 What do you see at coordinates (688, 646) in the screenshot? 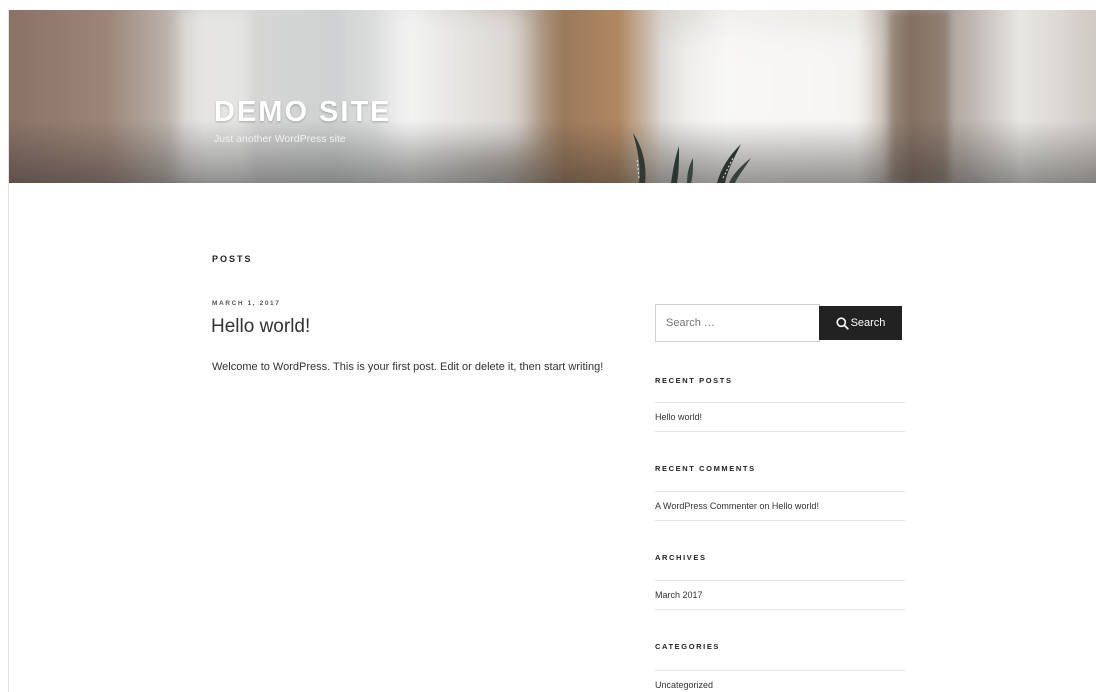
I see `categories-title: CATEGORIES` at bounding box center [688, 646].